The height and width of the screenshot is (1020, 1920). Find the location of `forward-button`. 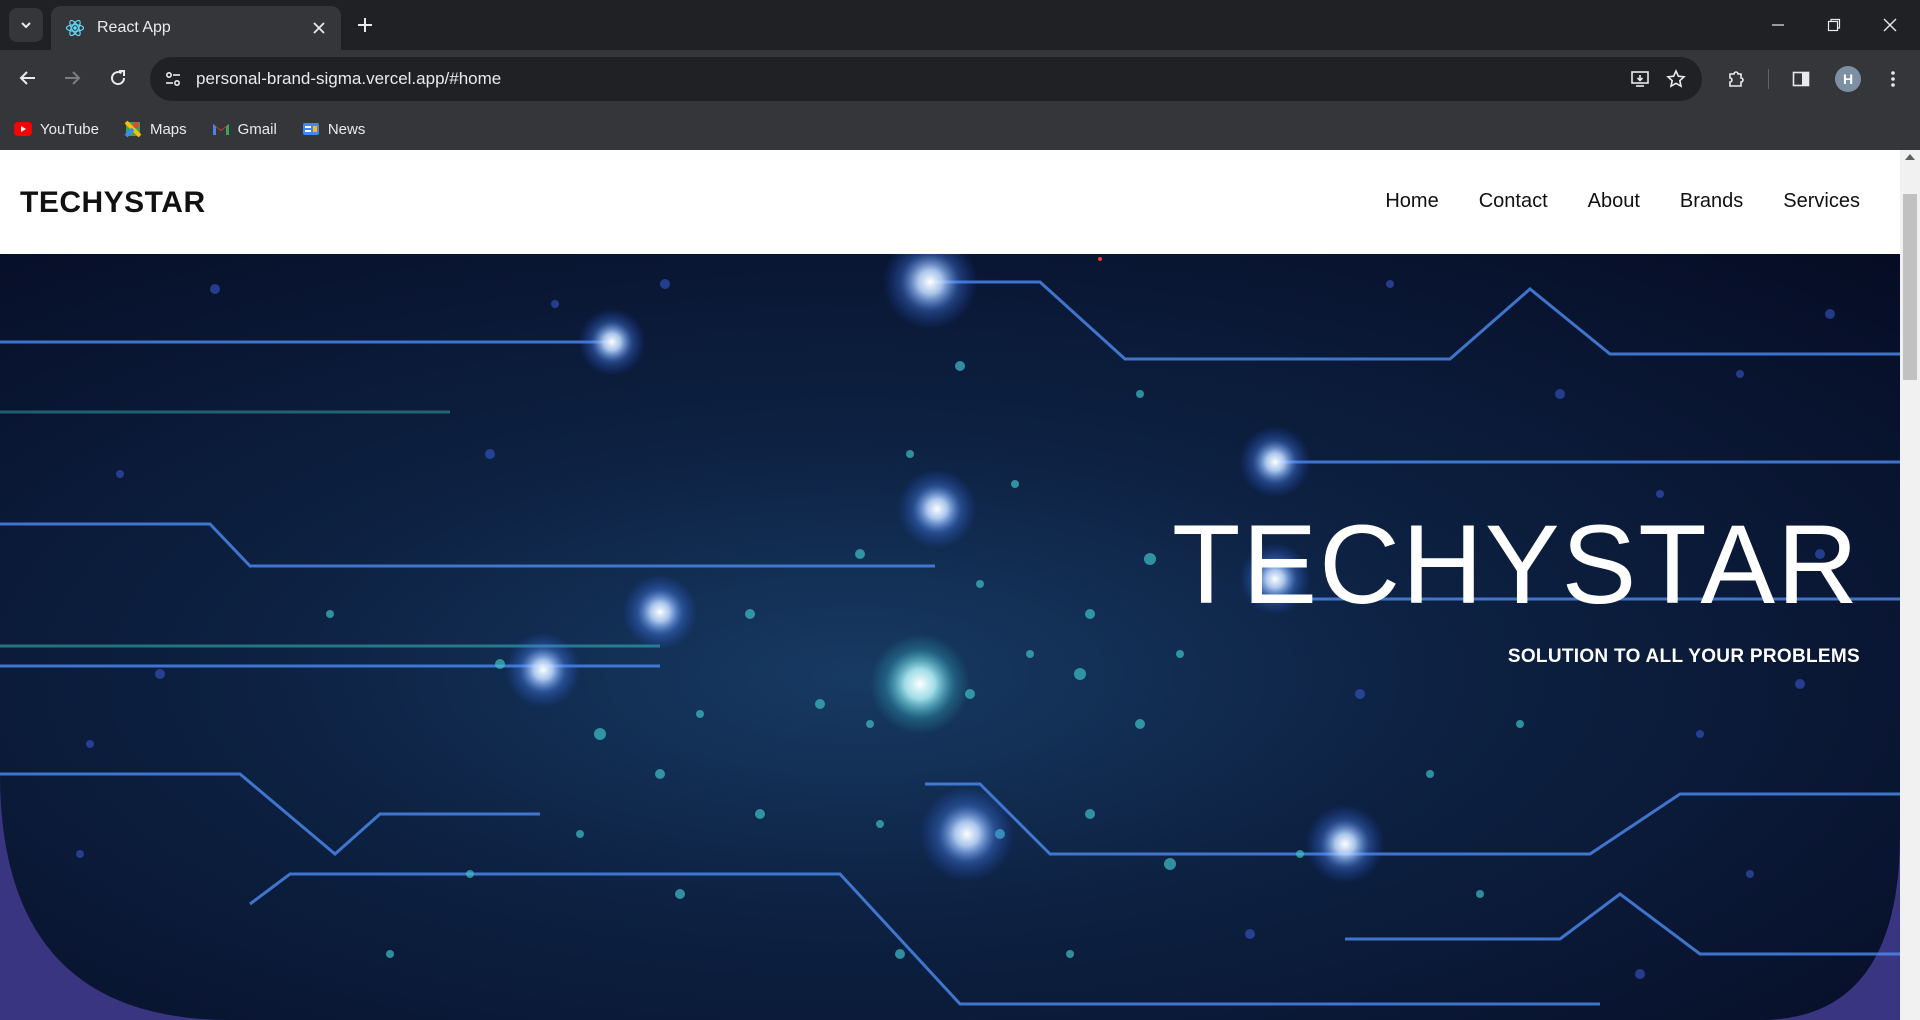

forward-button is located at coordinates (72, 78).